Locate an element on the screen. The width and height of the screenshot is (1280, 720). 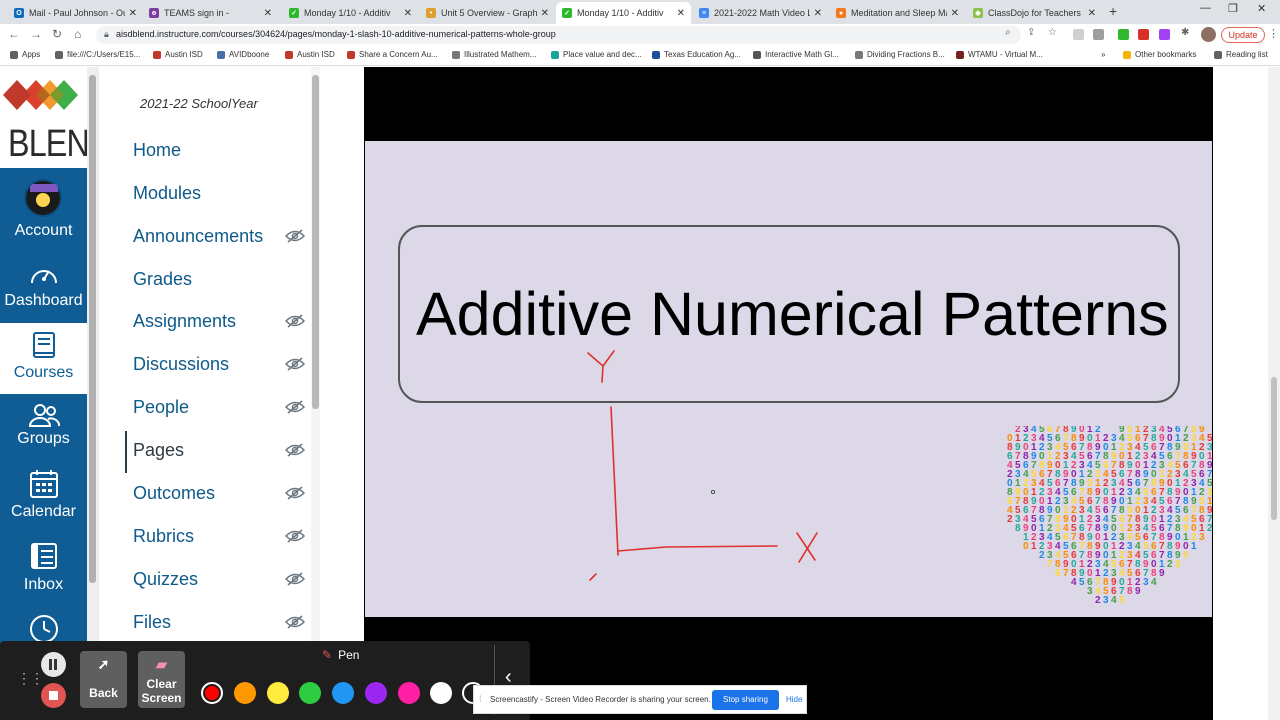
course-nav-scrollbar is located at coordinates (315, 393).